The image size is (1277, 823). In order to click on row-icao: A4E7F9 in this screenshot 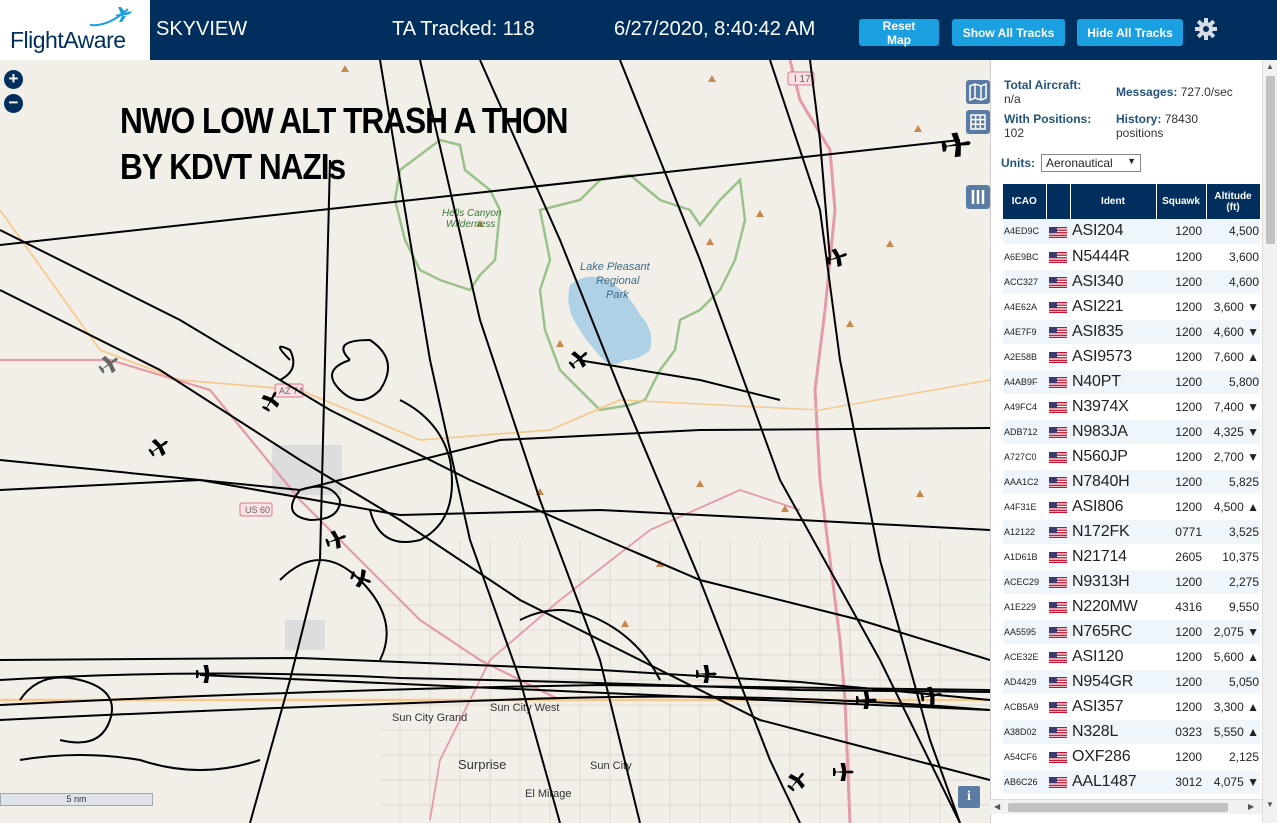, I will do `click(1024, 332)`.